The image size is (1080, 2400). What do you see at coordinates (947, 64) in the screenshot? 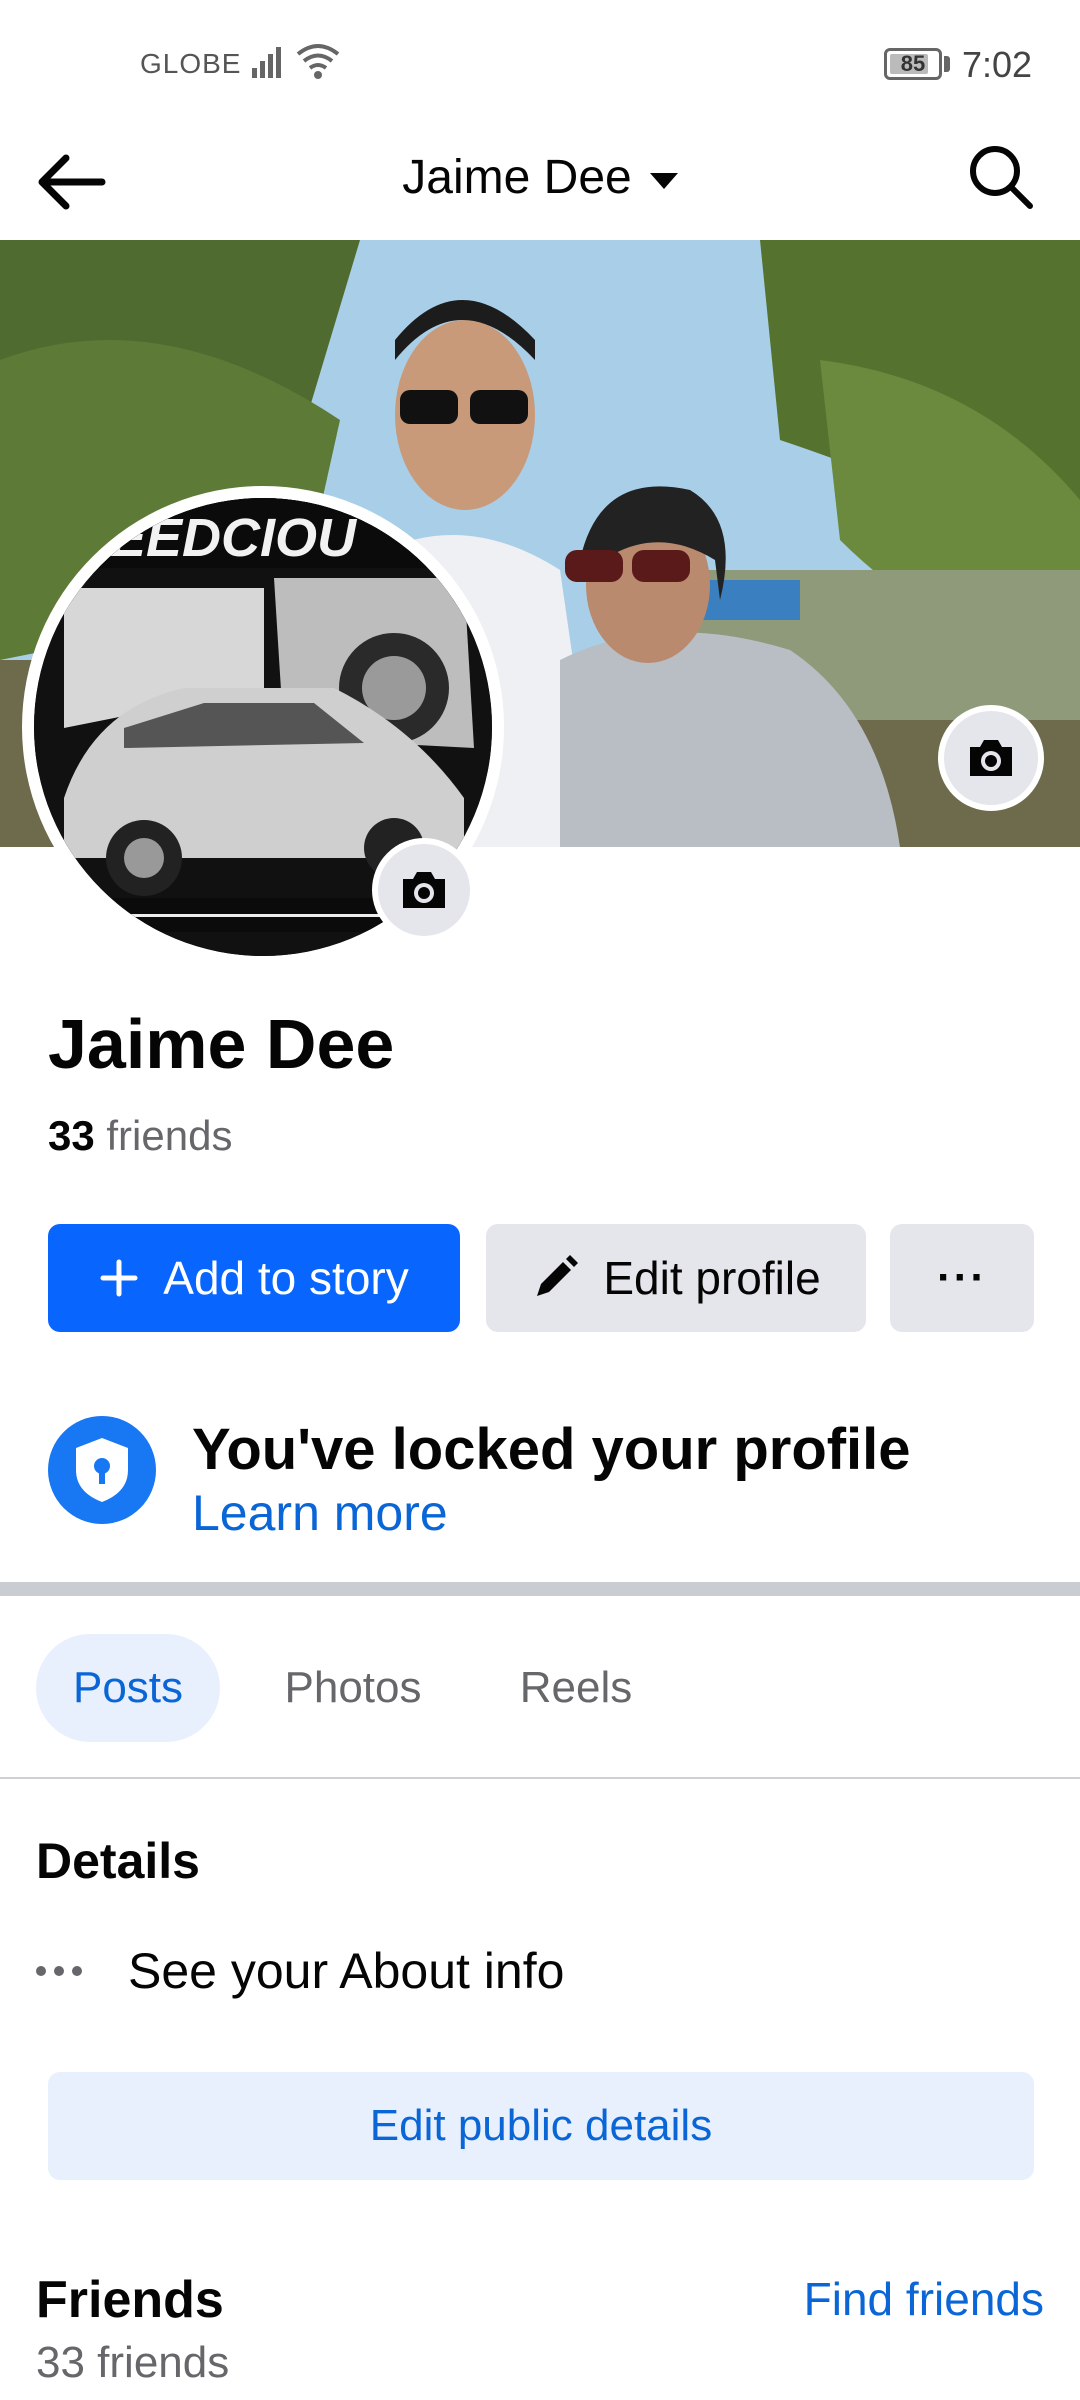
I see `battery-tip` at bounding box center [947, 64].